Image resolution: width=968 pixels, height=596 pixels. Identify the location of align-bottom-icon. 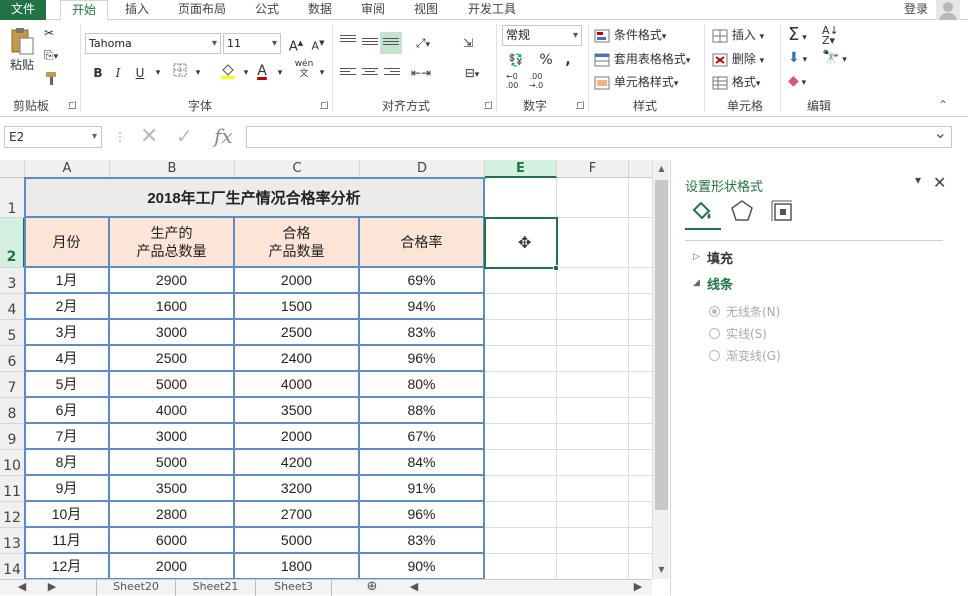
(391, 43).